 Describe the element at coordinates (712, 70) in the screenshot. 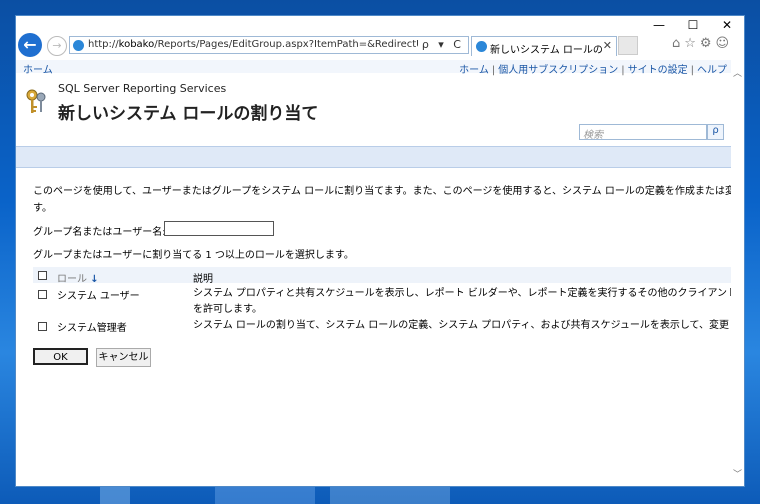

I see `help-link: ヘルプ` at that location.